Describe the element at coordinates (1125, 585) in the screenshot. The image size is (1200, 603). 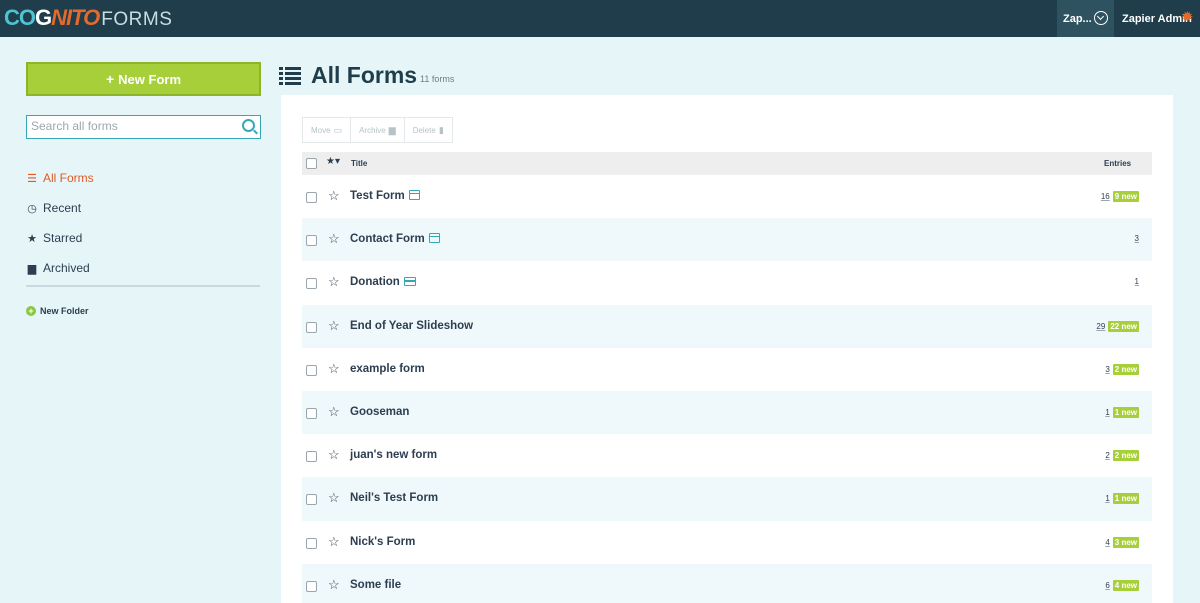
I see `new-entries-badge: 4 new` at that location.